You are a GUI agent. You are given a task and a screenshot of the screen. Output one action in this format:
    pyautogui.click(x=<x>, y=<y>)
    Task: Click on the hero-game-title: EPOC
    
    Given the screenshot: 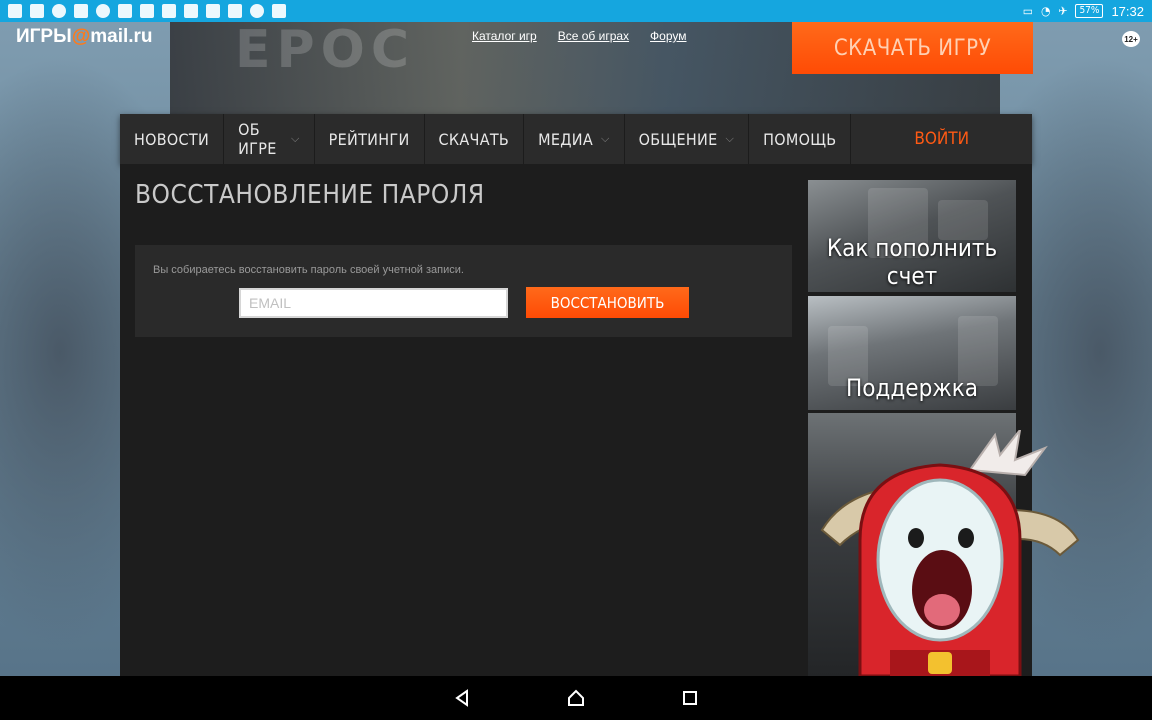 What is the action you would take?
    pyautogui.click(x=325, y=50)
    